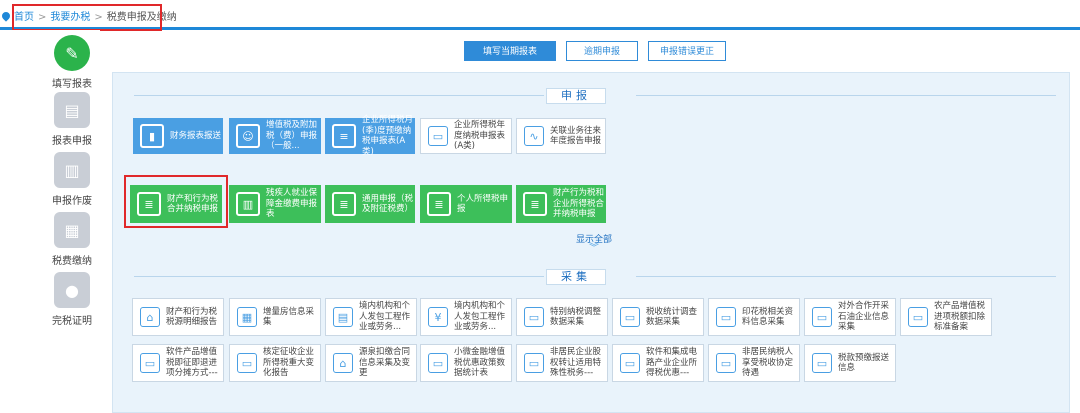 This screenshot has height=413, width=1080. Describe the element at coordinates (152, 136) in the screenshot. I see `chart-icon: ▮` at that location.